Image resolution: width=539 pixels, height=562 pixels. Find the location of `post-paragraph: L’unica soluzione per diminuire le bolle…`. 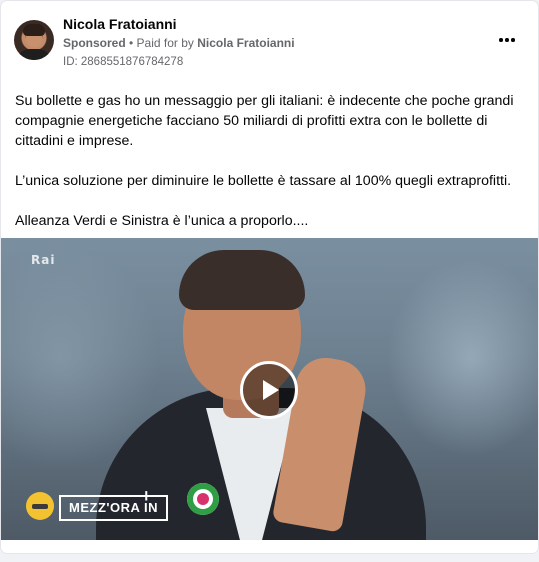

post-paragraph: L’unica soluzione per diminuire le bolle… is located at coordinates (263, 181).